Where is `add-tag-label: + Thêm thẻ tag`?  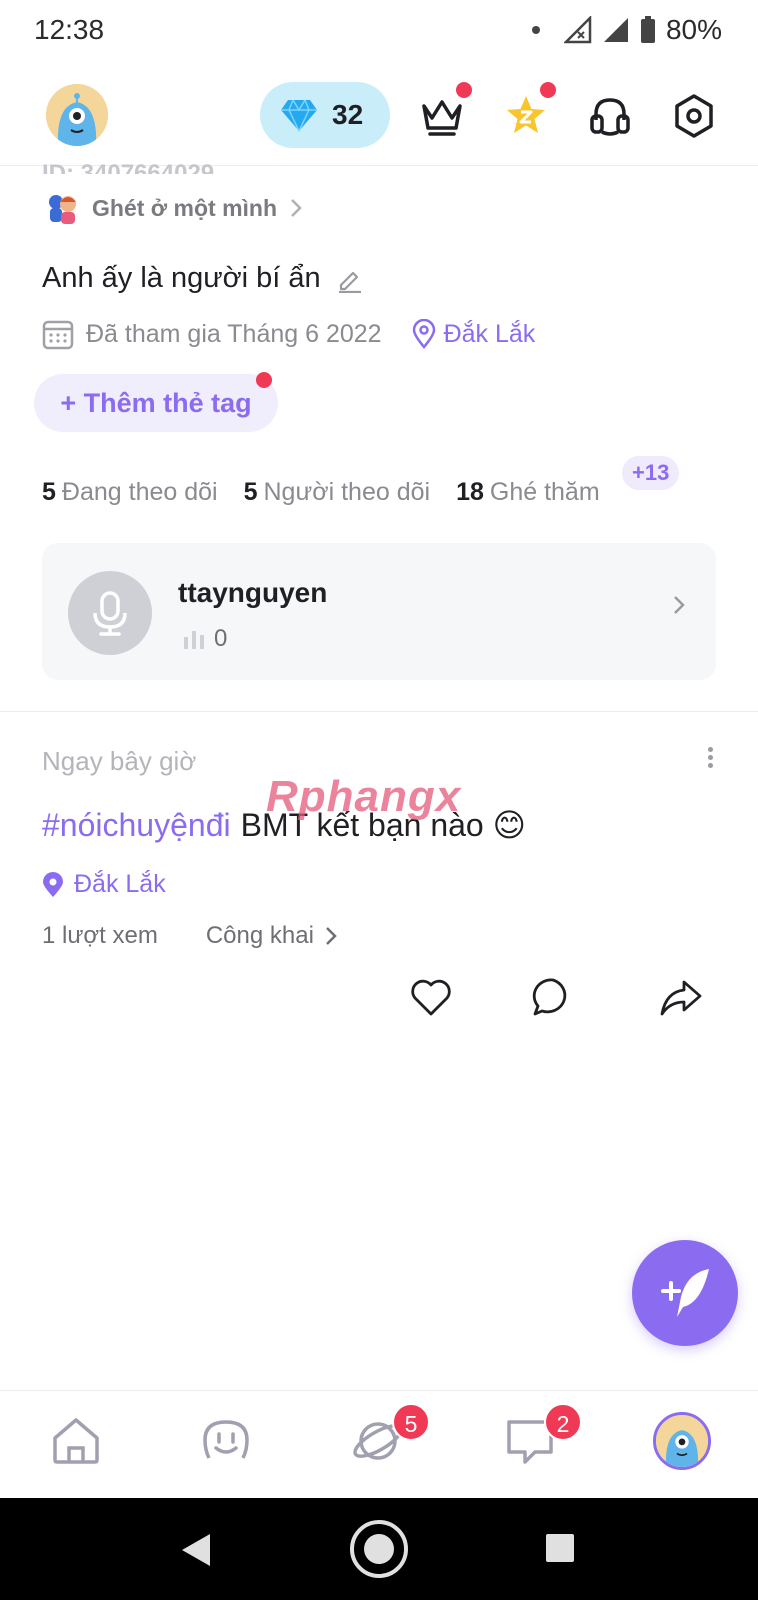 add-tag-label: + Thêm thẻ tag is located at coordinates (156, 402).